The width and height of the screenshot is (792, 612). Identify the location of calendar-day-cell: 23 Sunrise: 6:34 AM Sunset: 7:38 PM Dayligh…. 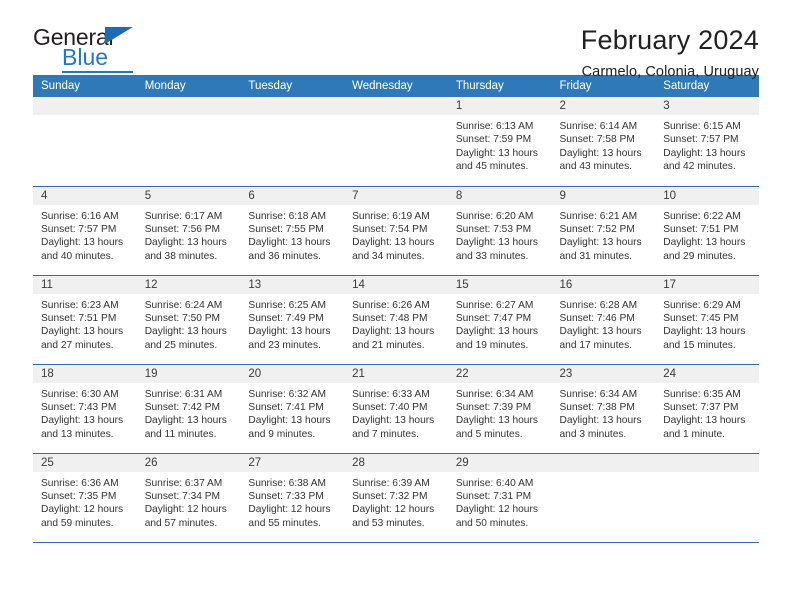
(603, 409).